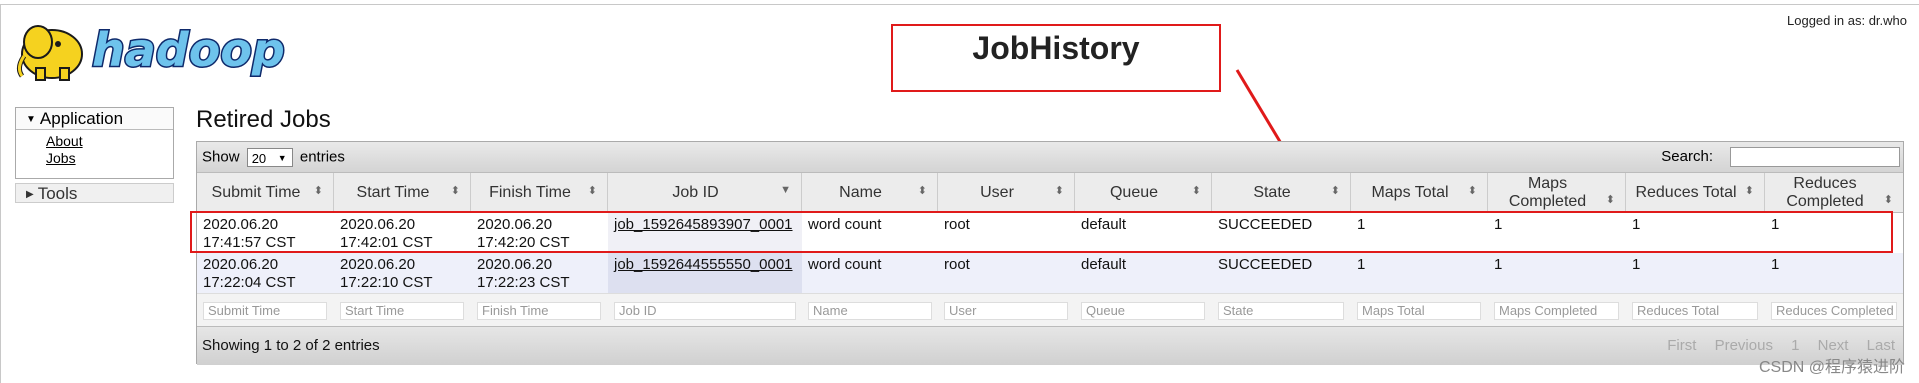 The image size is (1919, 383). Describe the element at coordinates (1104, 264) in the screenshot. I see `queue-cell: default` at that location.